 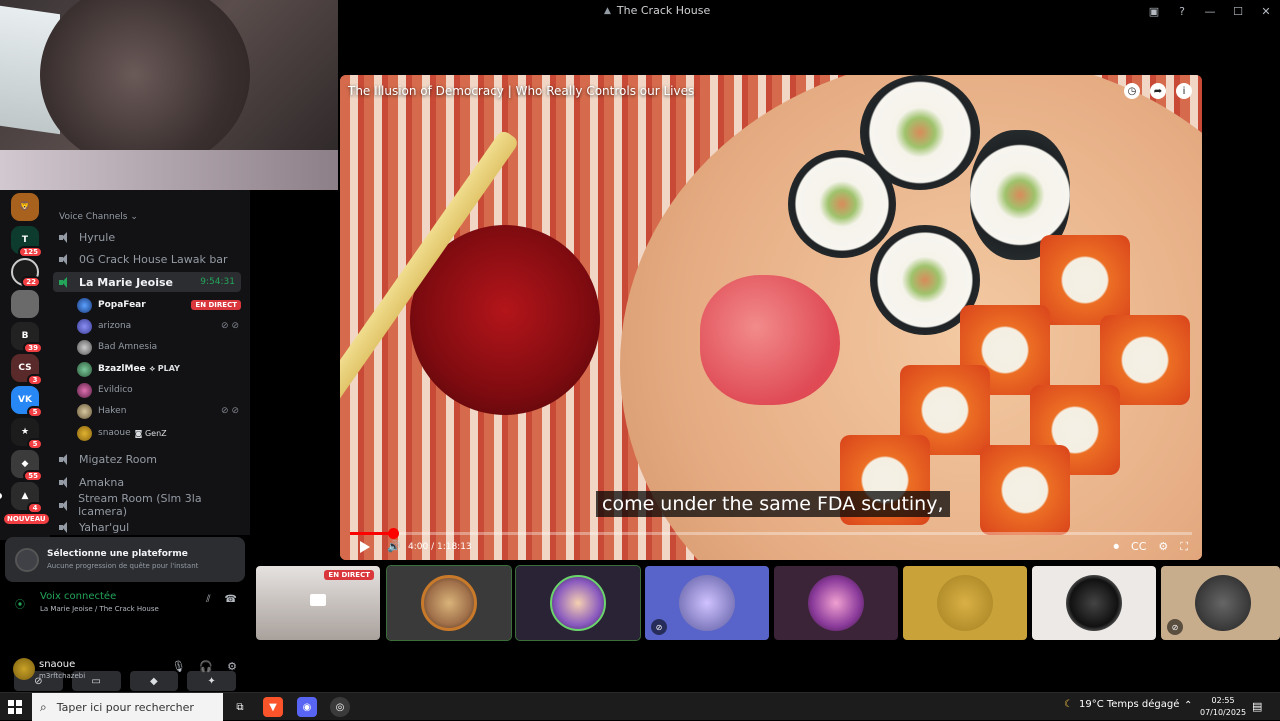 What do you see at coordinates (147, 237) in the screenshot?
I see `channel-hyrule: Hyrule` at bounding box center [147, 237].